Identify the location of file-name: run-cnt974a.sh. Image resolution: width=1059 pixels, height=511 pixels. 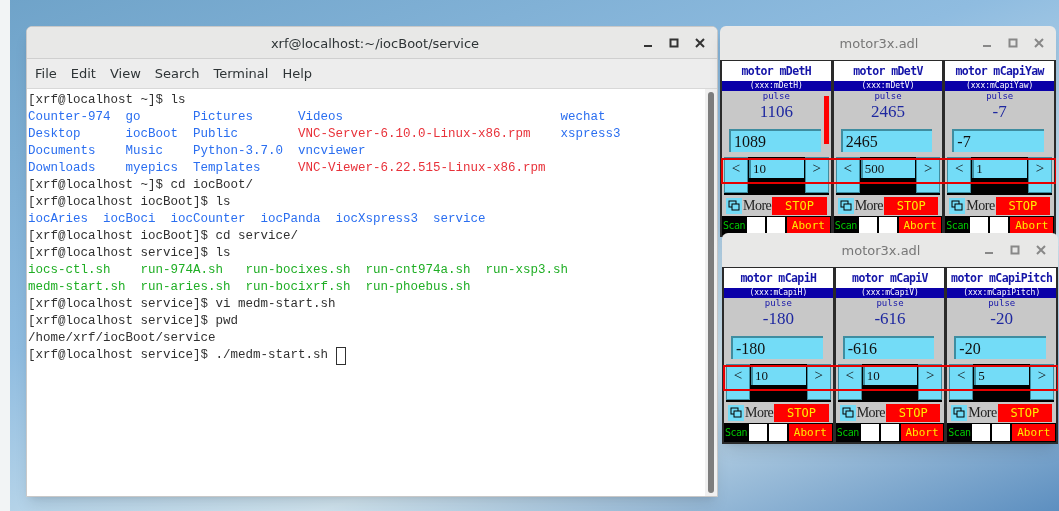
(418, 270).